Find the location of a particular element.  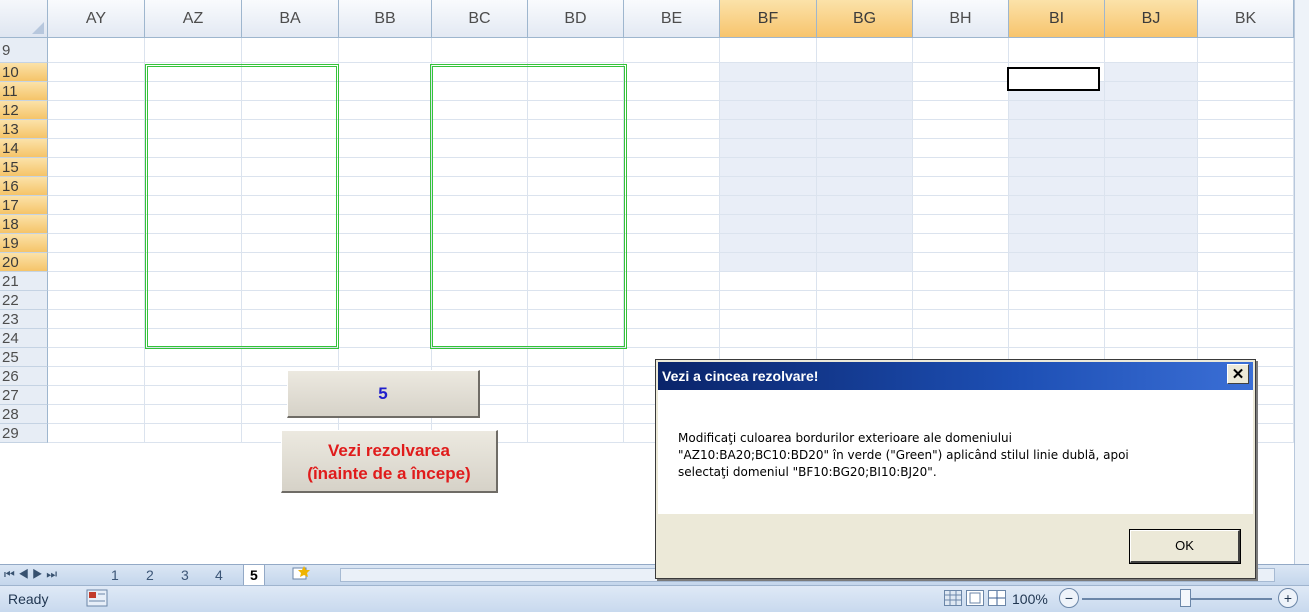

cell-bc25 is located at coordinates (480, 357).